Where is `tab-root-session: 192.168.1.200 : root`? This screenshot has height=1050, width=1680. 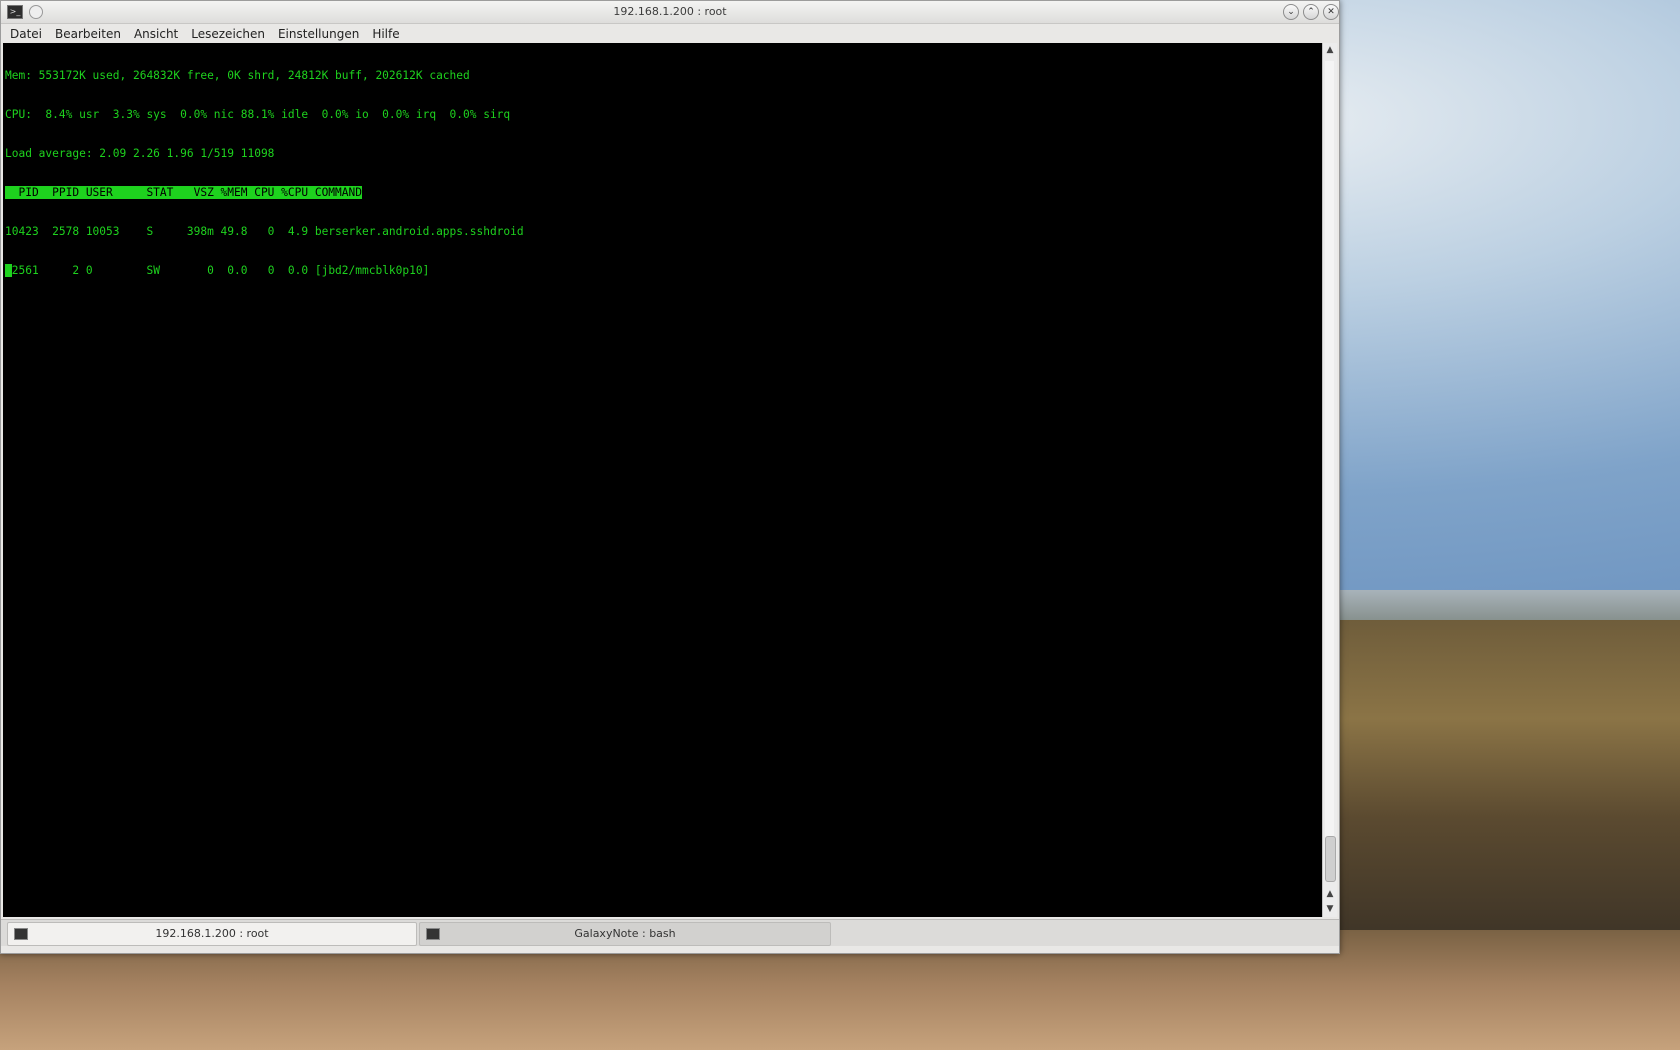 tab-root-session: 192.168.1.200 : root is located at coordinates (212, 934).